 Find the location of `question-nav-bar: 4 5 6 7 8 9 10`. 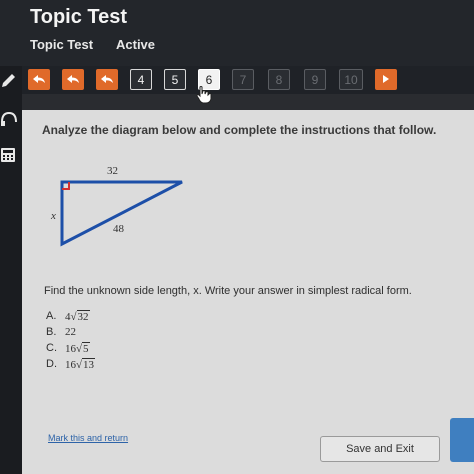

question-nav-bar: 4 5 6 7 8 9 10 is located at coordinates (237, 80).